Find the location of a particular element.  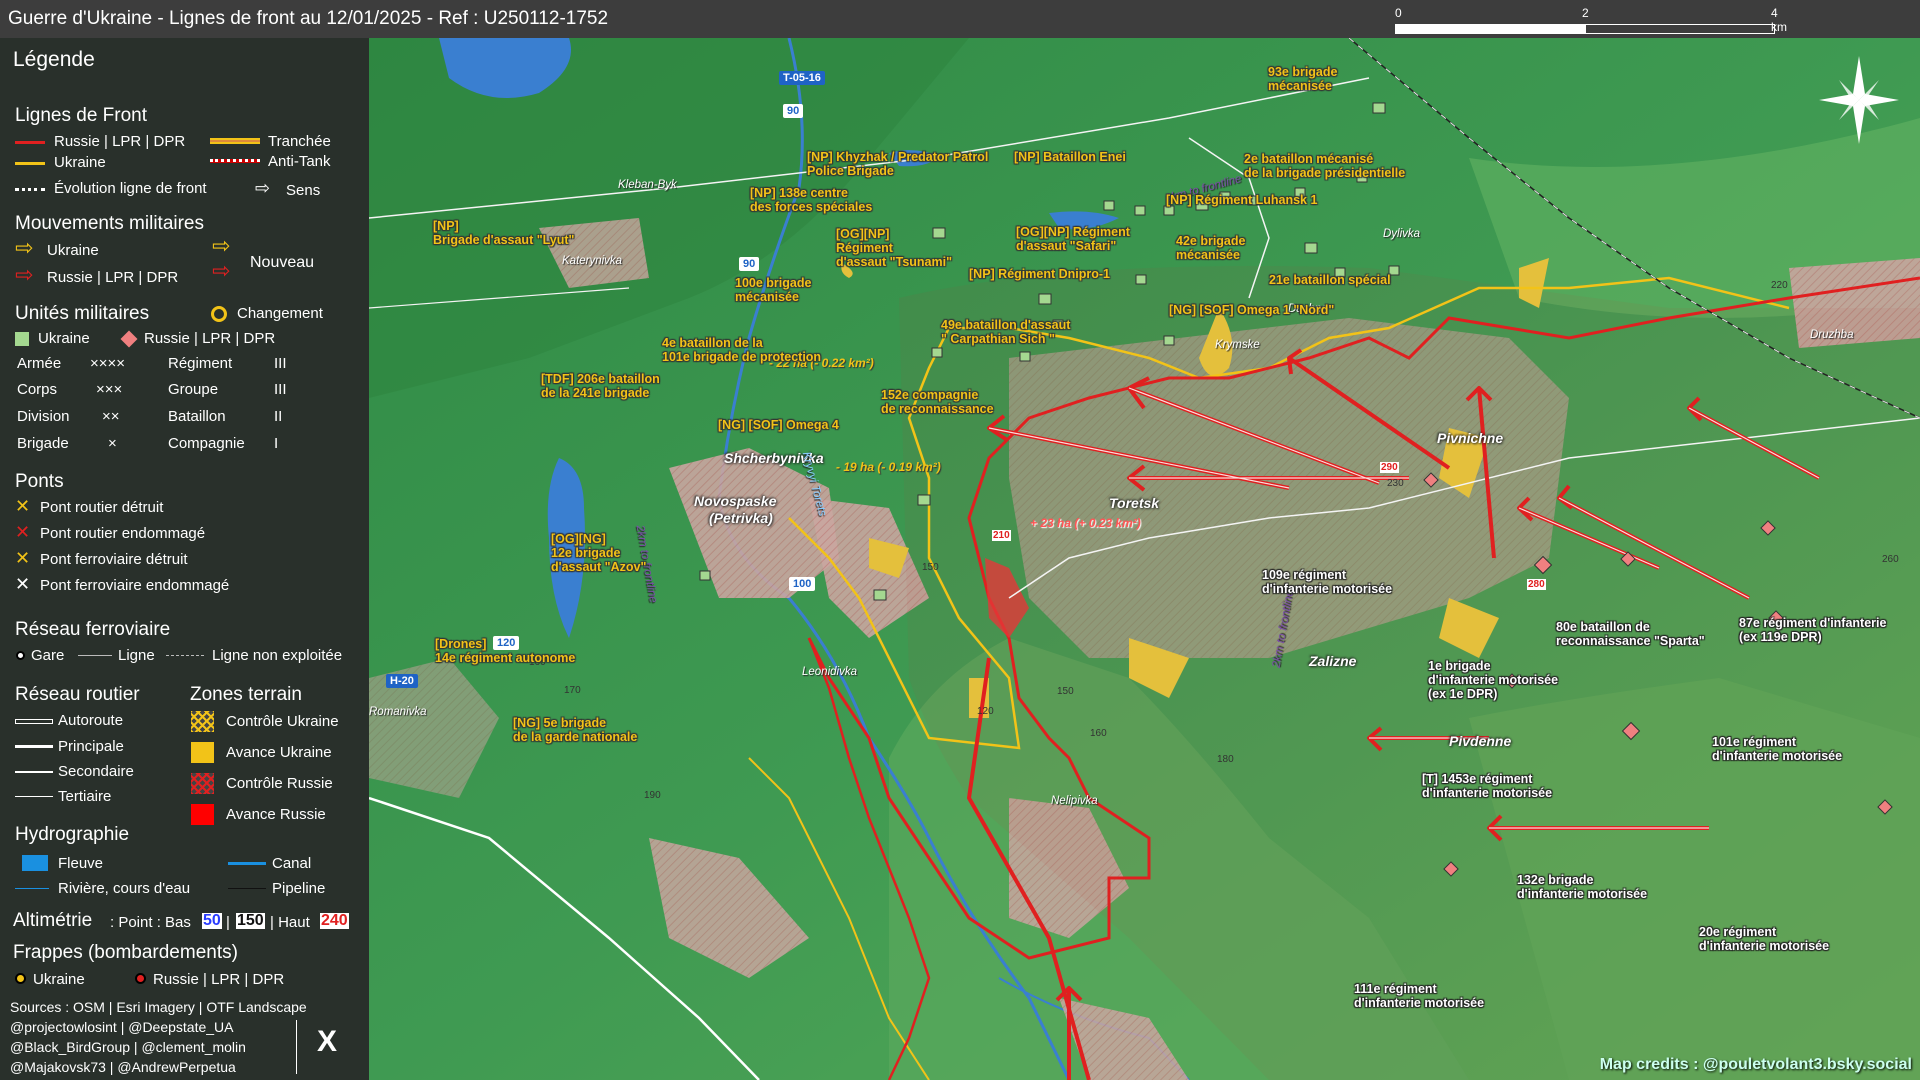

legend-zone-ukraine-advance-swatch is located at coordinates (202, 752).